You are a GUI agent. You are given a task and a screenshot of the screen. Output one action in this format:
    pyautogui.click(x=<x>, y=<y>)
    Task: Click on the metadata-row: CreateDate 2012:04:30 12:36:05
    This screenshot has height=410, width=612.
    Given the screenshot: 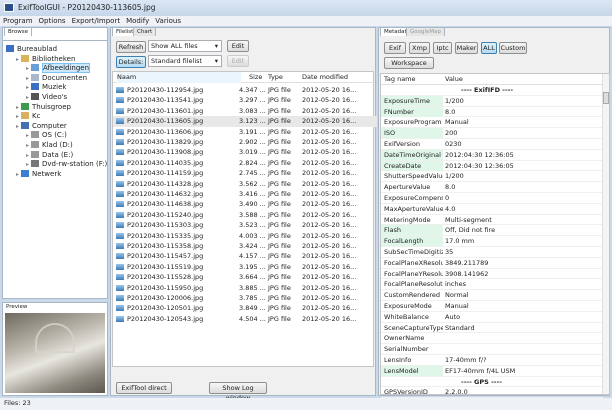 What is the action you would take?
    pyautogui.click(x=492, y=166)
    